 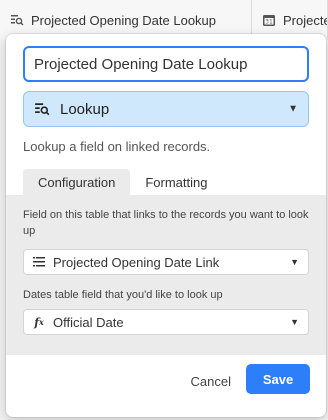 I want to click on tab-configuration: Configuration, so click(x=77, y=182).